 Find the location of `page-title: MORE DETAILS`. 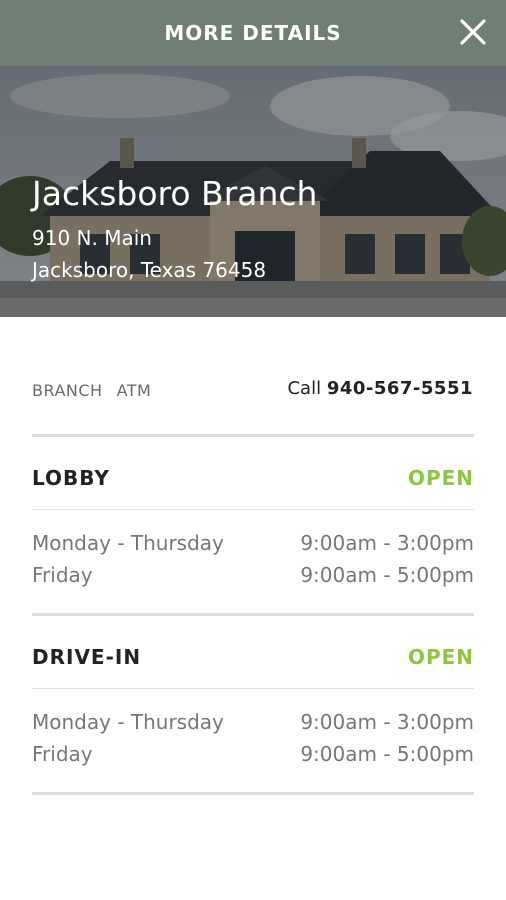

page-title: MORE DETAILS is located at coordinates (253, 33).